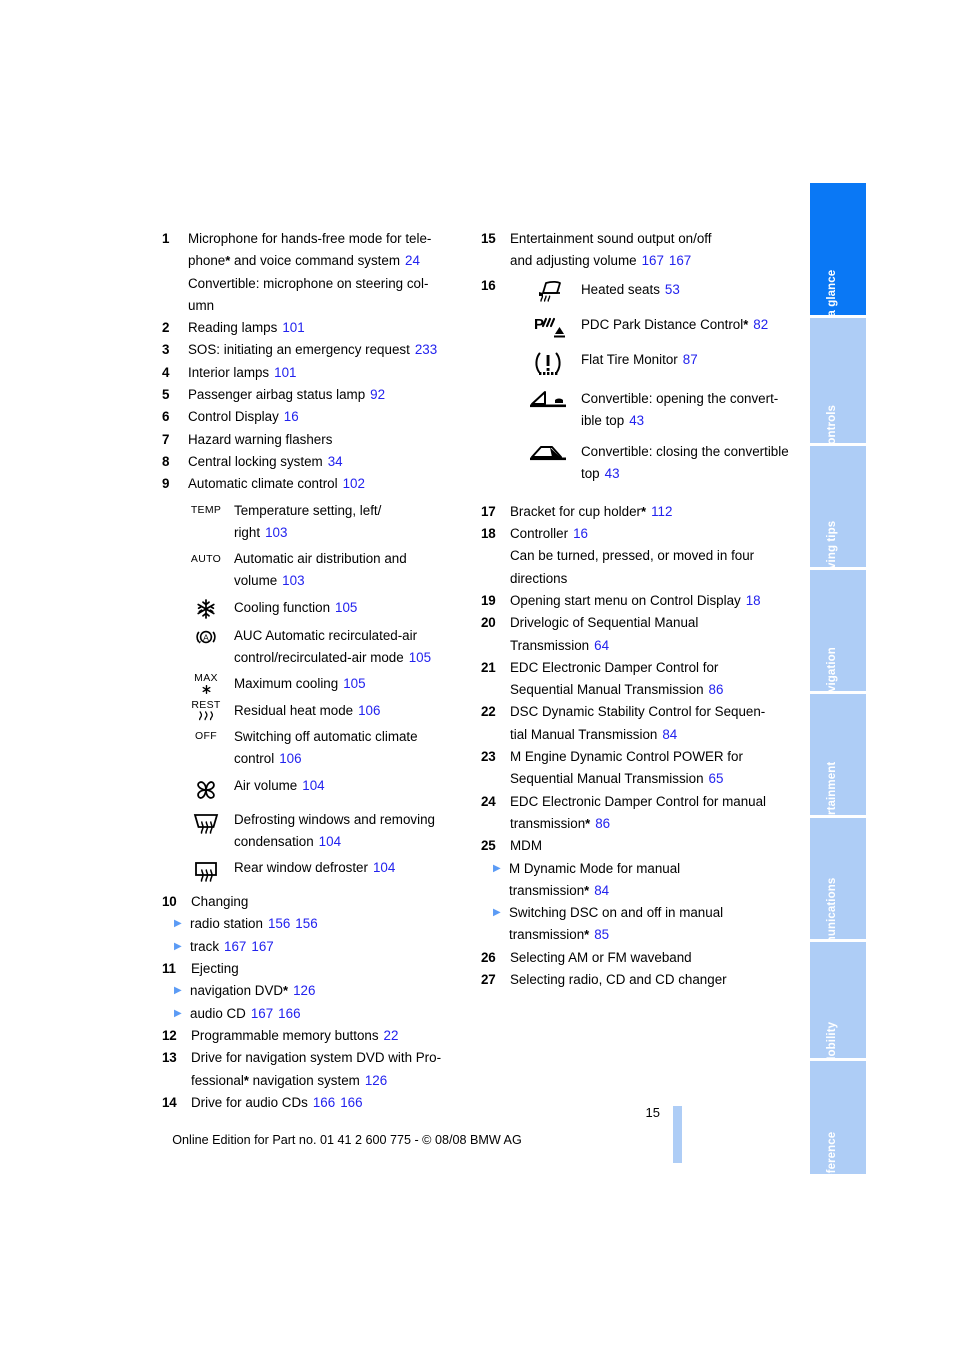 Image resolution: width=954 pixels, height=1350 pixels. Describe the element at coordinates (488, 285) in the screenshot. I see `item-number: 16` at that location.